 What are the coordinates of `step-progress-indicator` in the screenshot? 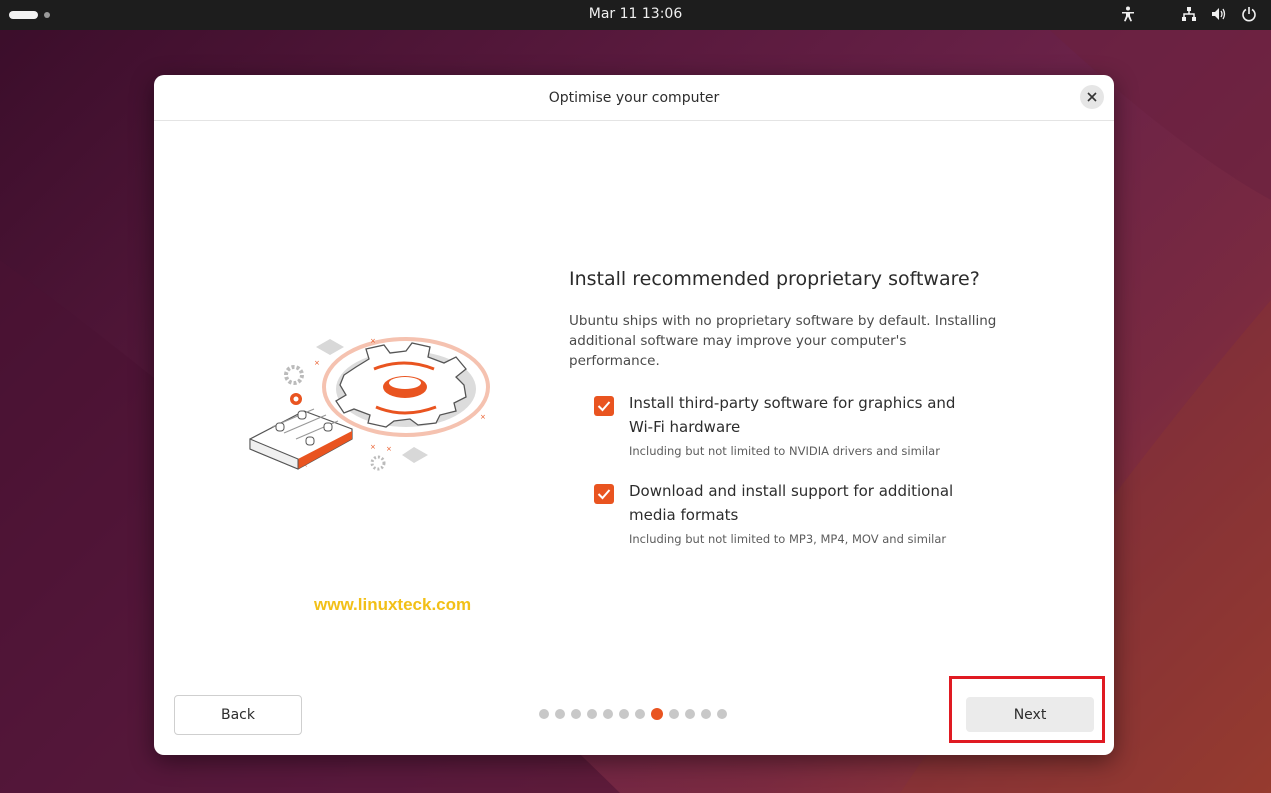 It's located at (633, 714).